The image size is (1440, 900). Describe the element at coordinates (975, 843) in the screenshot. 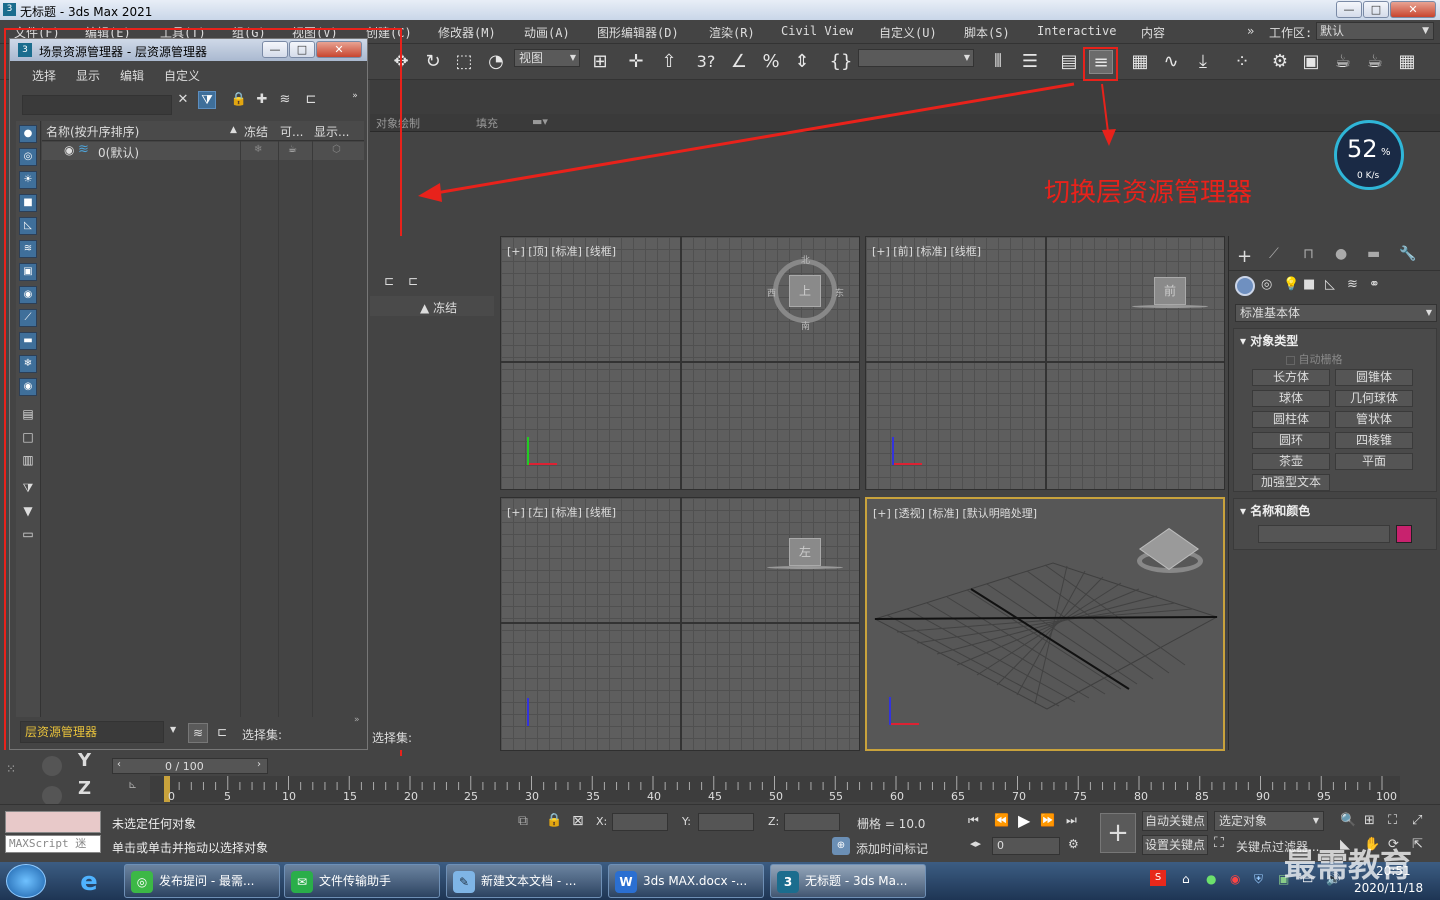

I see `key-mode-icon: ◂▸` at that location.